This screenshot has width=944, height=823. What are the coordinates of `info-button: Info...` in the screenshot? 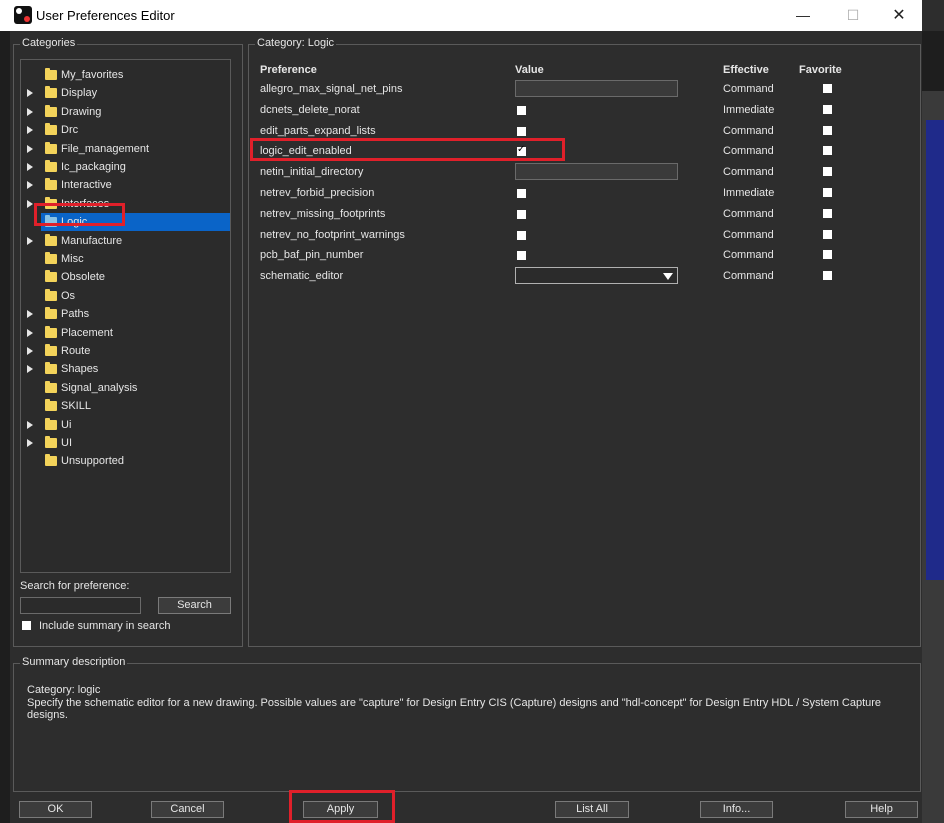 It's located at (736, 809).